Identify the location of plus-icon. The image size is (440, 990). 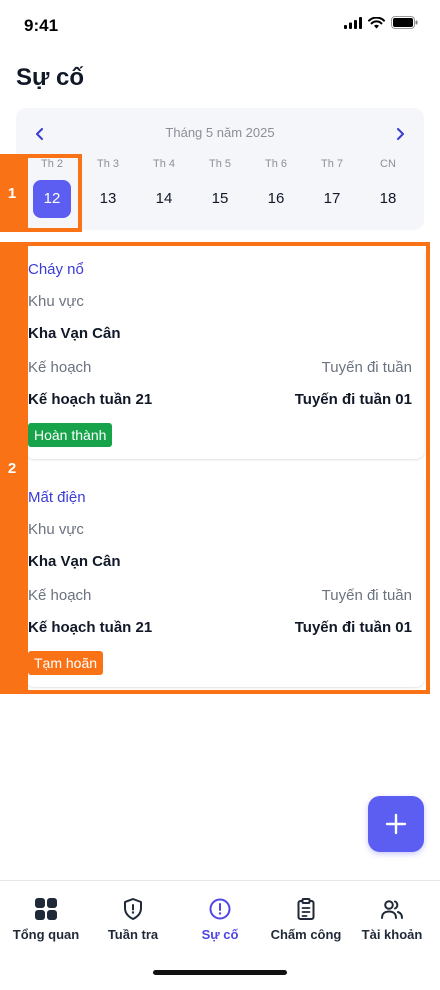
(396, 824).